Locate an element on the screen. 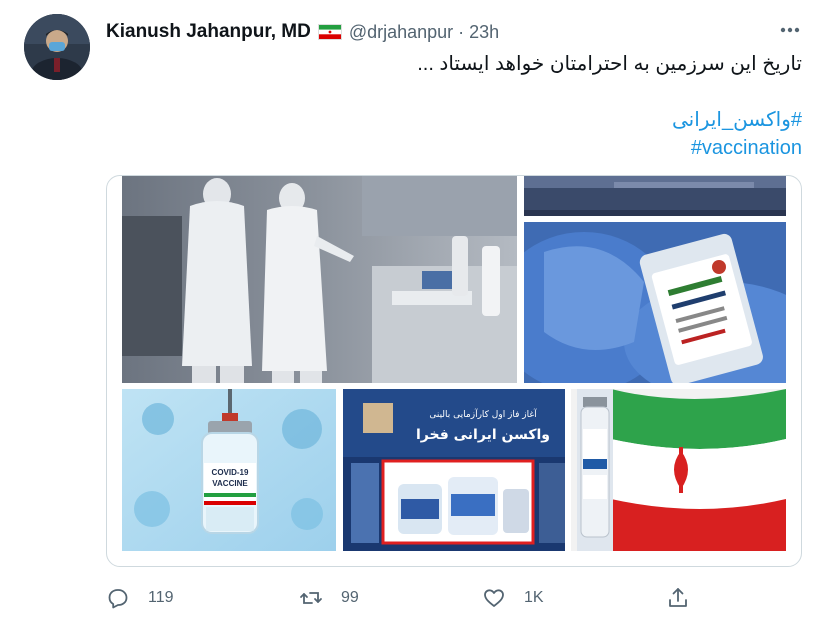 This screenshot has width=826, height=644. like-count: 1K is located at coordinates (534, 597).